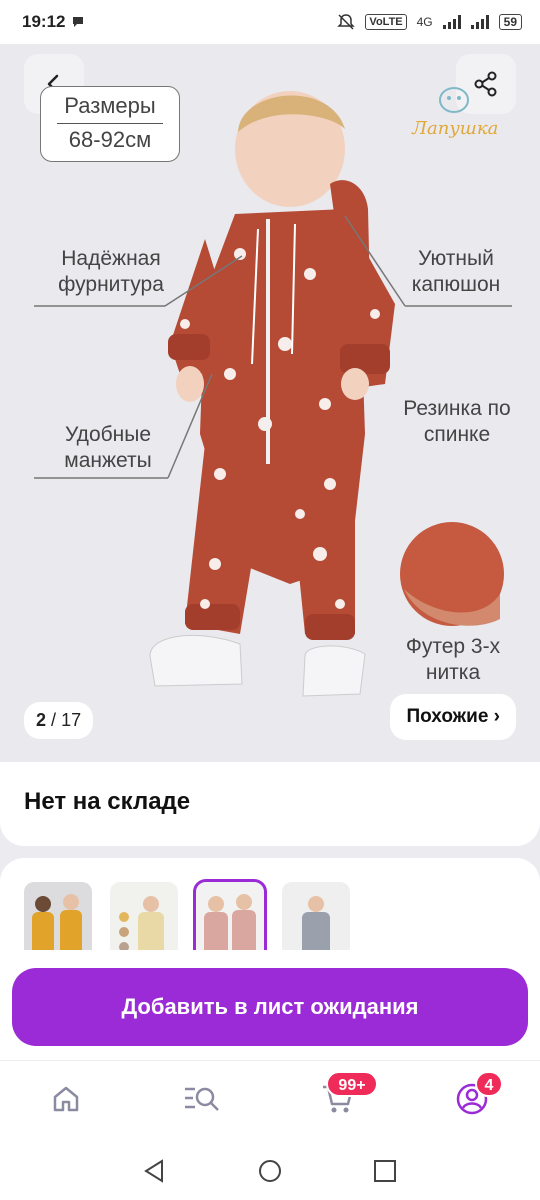  Describe the element at coordinates (454, 100) in the screenshot. I see `brand-logo-icon` at that location.